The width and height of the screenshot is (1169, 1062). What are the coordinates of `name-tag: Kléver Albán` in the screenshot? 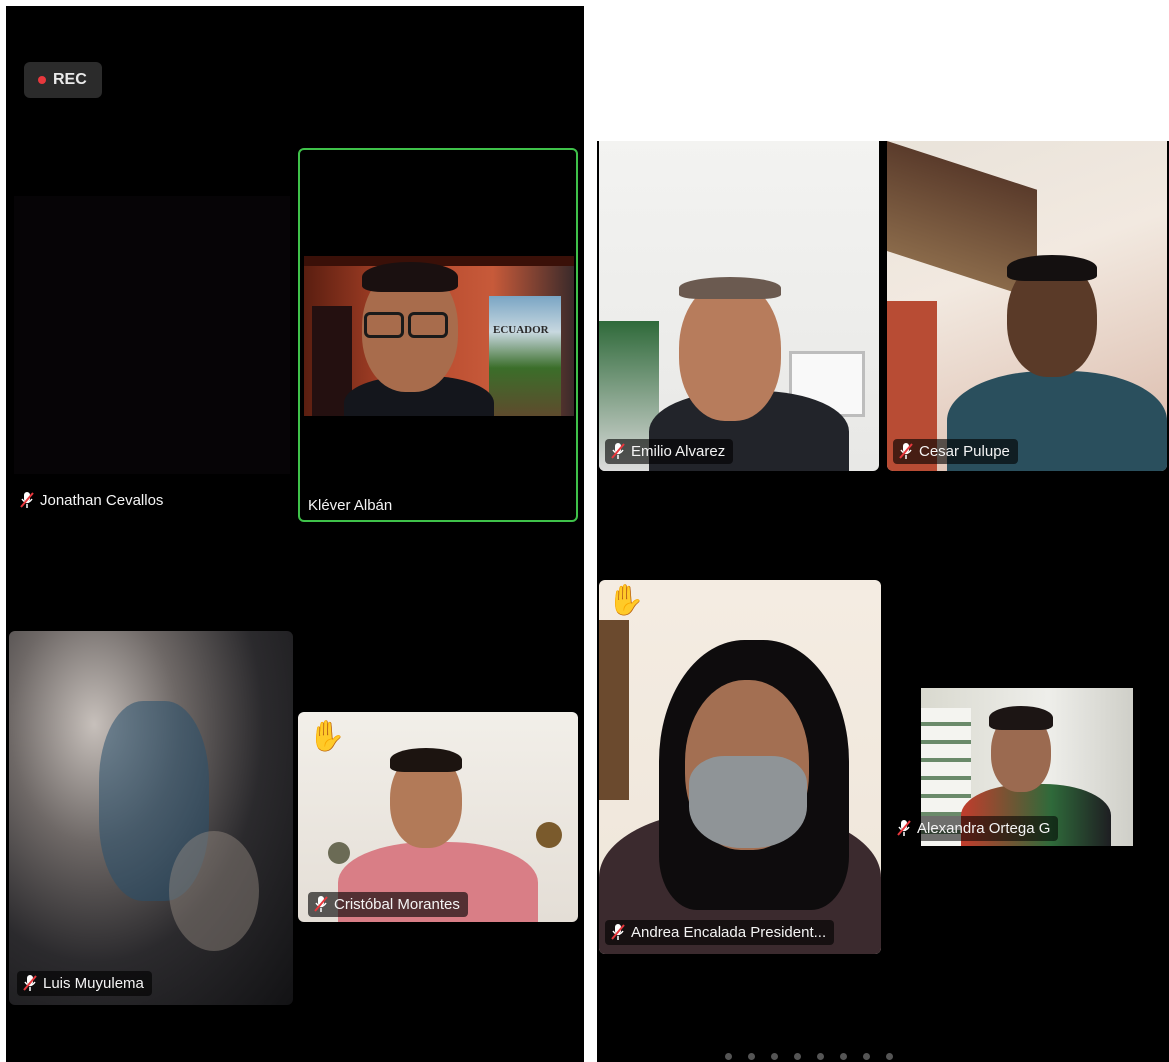 It's located at (354, 506).